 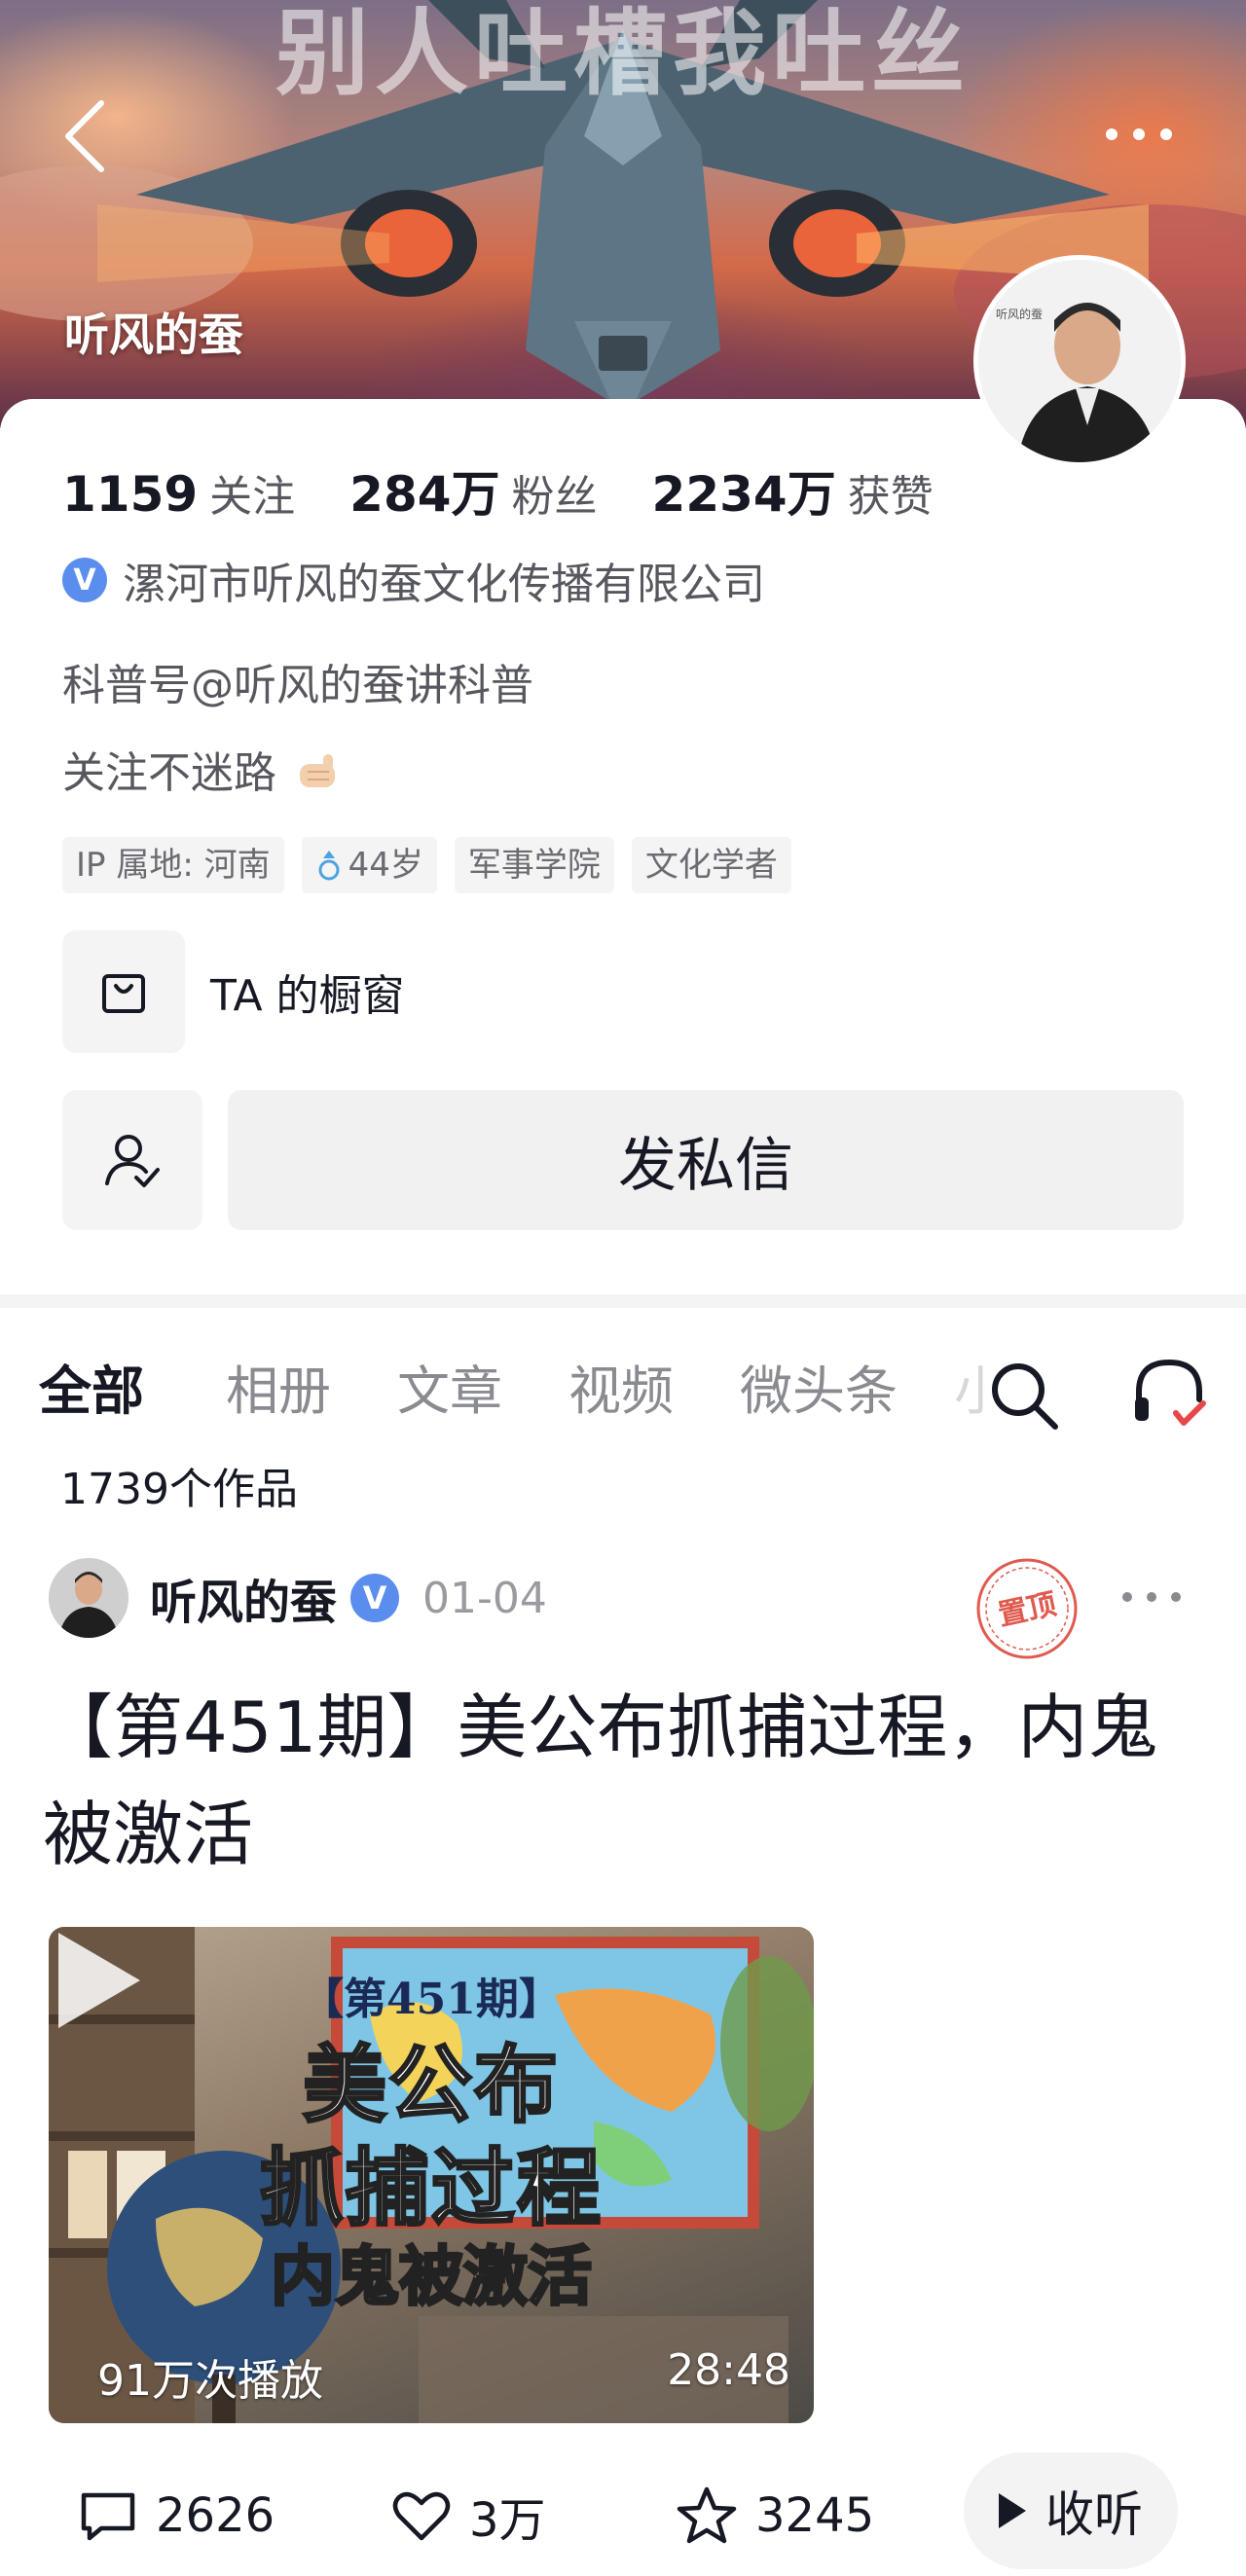 I want to click on profile-tags: IP 属地: 河南 44岁 军事学院 文化学者, so click(x=426, y=865).